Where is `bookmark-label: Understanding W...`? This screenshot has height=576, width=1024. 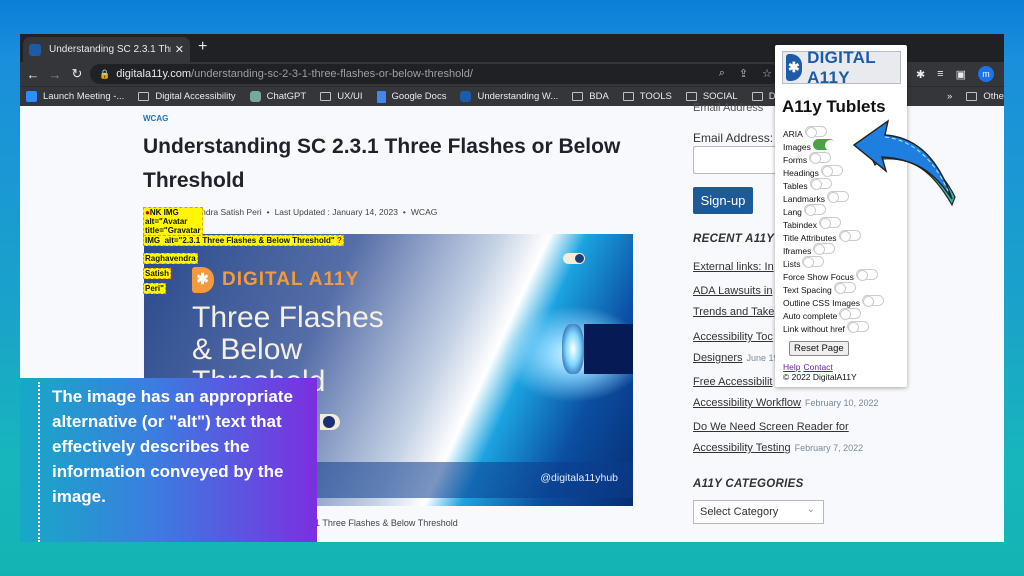
bookmark-label: Understanding W... is located at coordinates (518, 96).